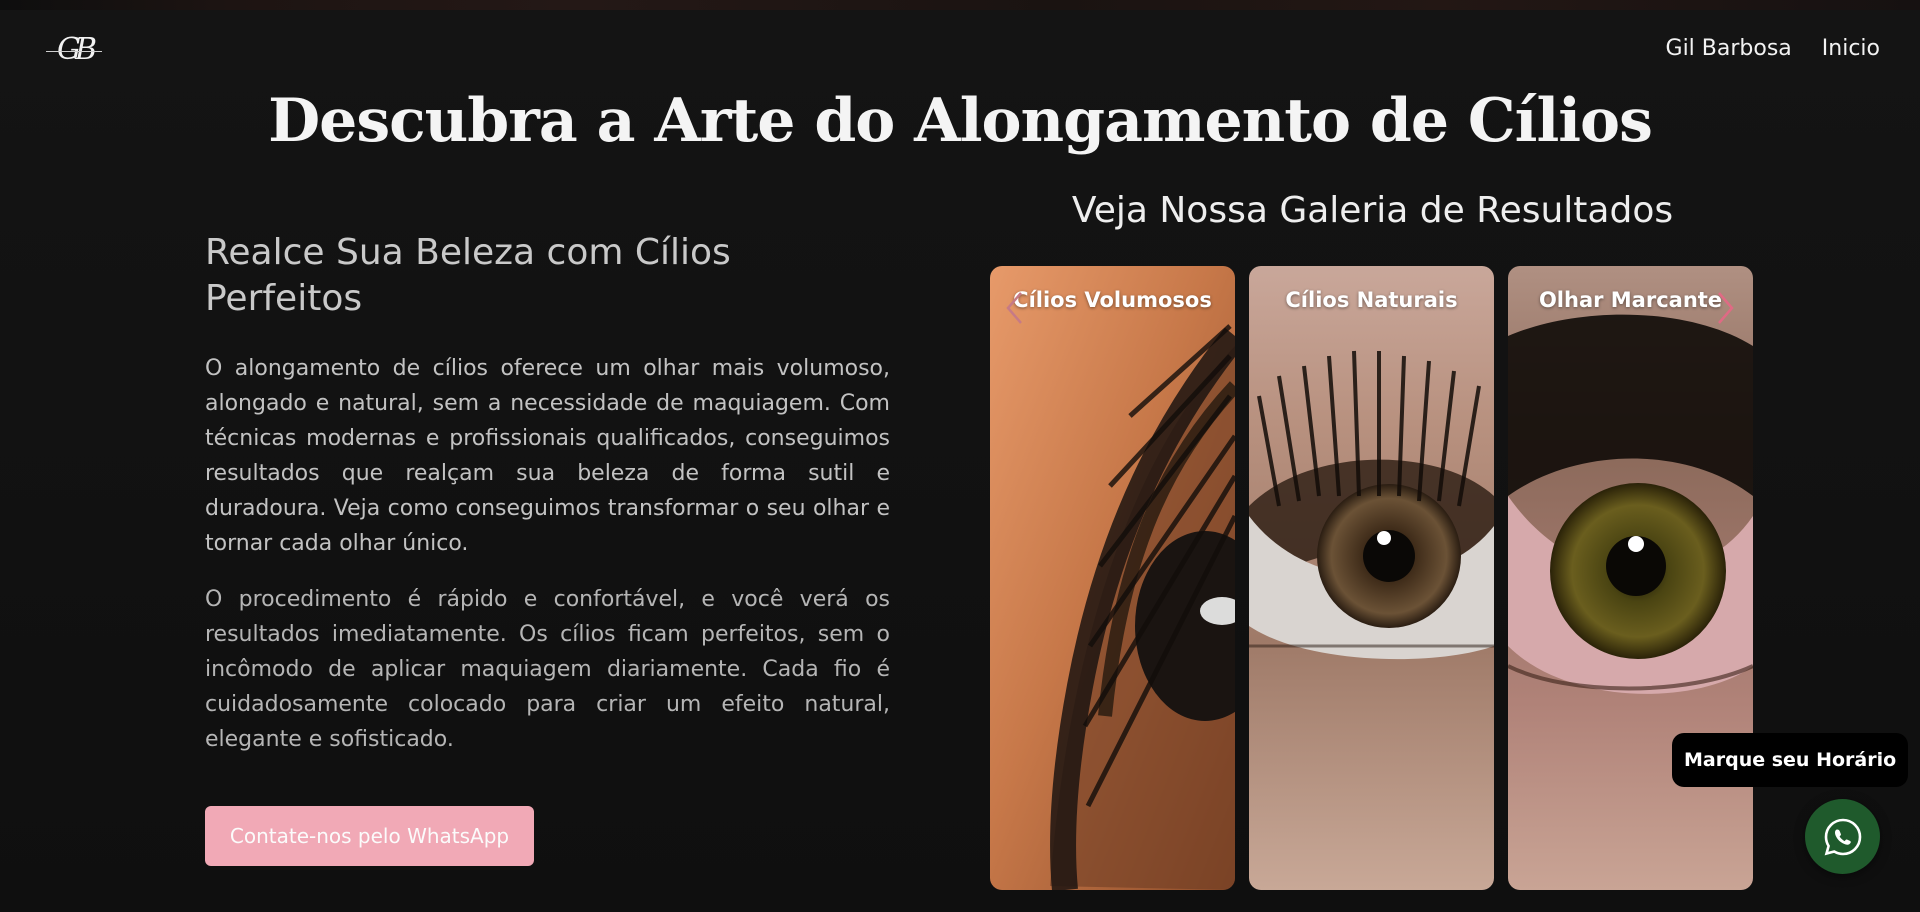 This screenshot has height=912, width=1920. I want to click on gallery-next-button, so click(1725, 308).